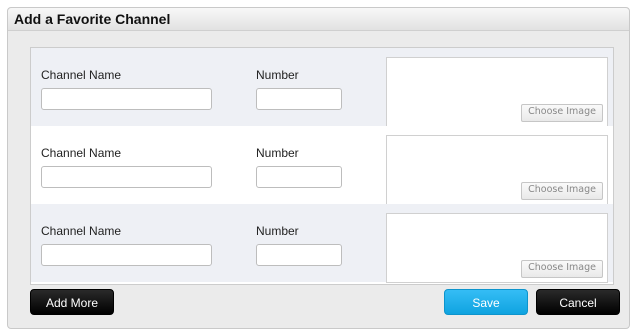 The image size is (633, 332). What do you see at coordinates (486, 302) in the screenshot?
I see `save-button: Save` at bounding box center [486, 302].